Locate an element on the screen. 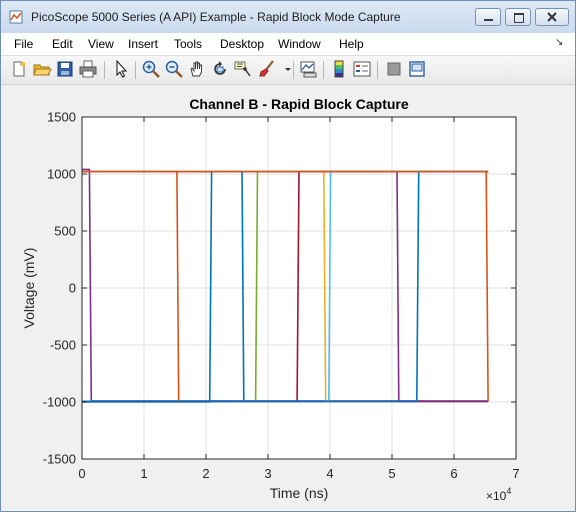 This screenshot has width=576, height=512. minimize-button is located at coordinates (488, 17).